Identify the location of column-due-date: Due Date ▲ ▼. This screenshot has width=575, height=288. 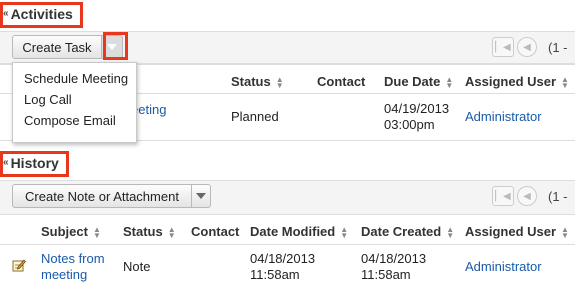
(418, 81).